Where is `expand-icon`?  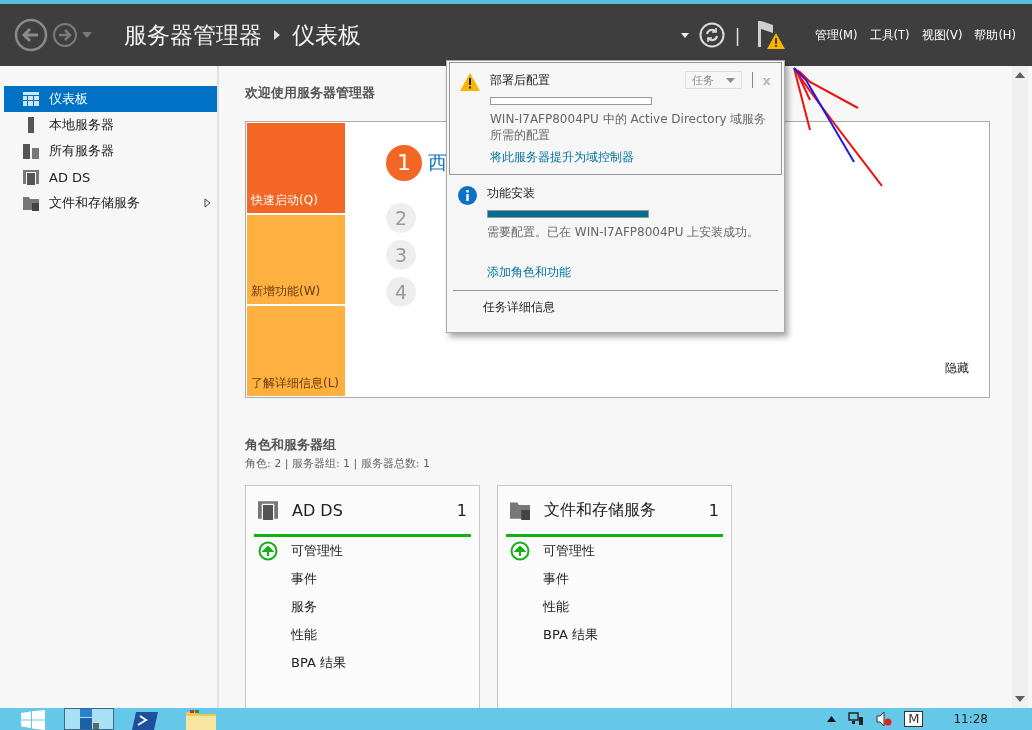 expand-icon is located at coordinates (207, 203).